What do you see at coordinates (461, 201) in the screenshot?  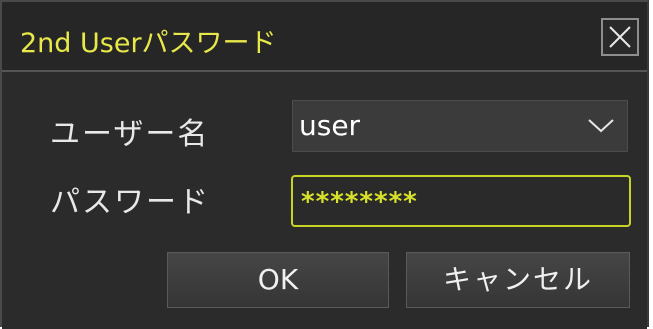 I see `password-field: ********` at bounding box center [461, 201].